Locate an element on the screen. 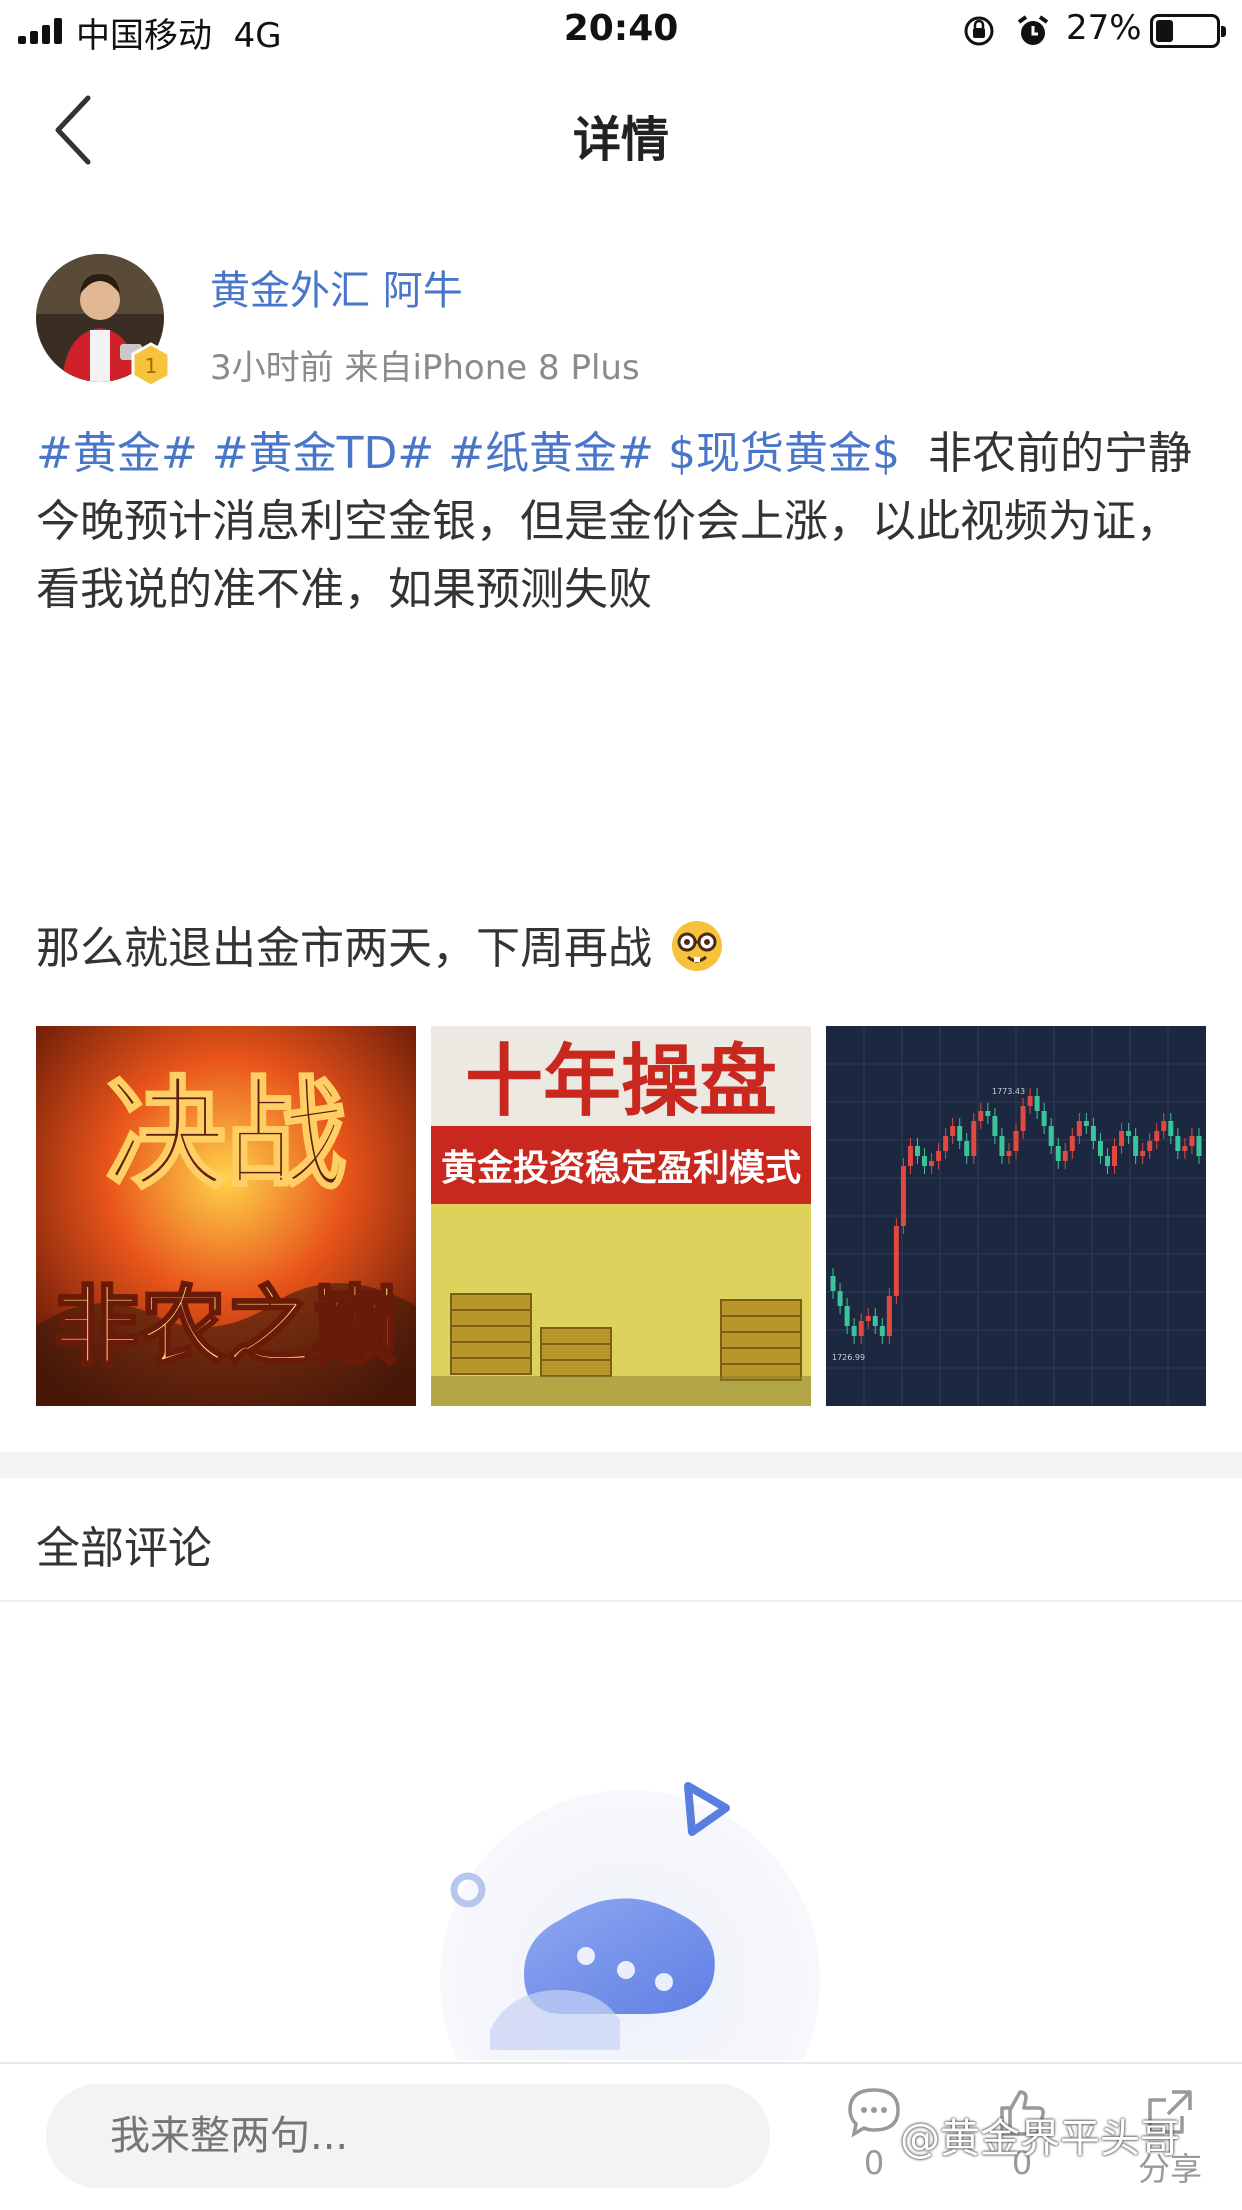 This screenshot has height=2210, width=1242. post-text-1: 非农前的宁静 is located at coordinates (1059, 453).